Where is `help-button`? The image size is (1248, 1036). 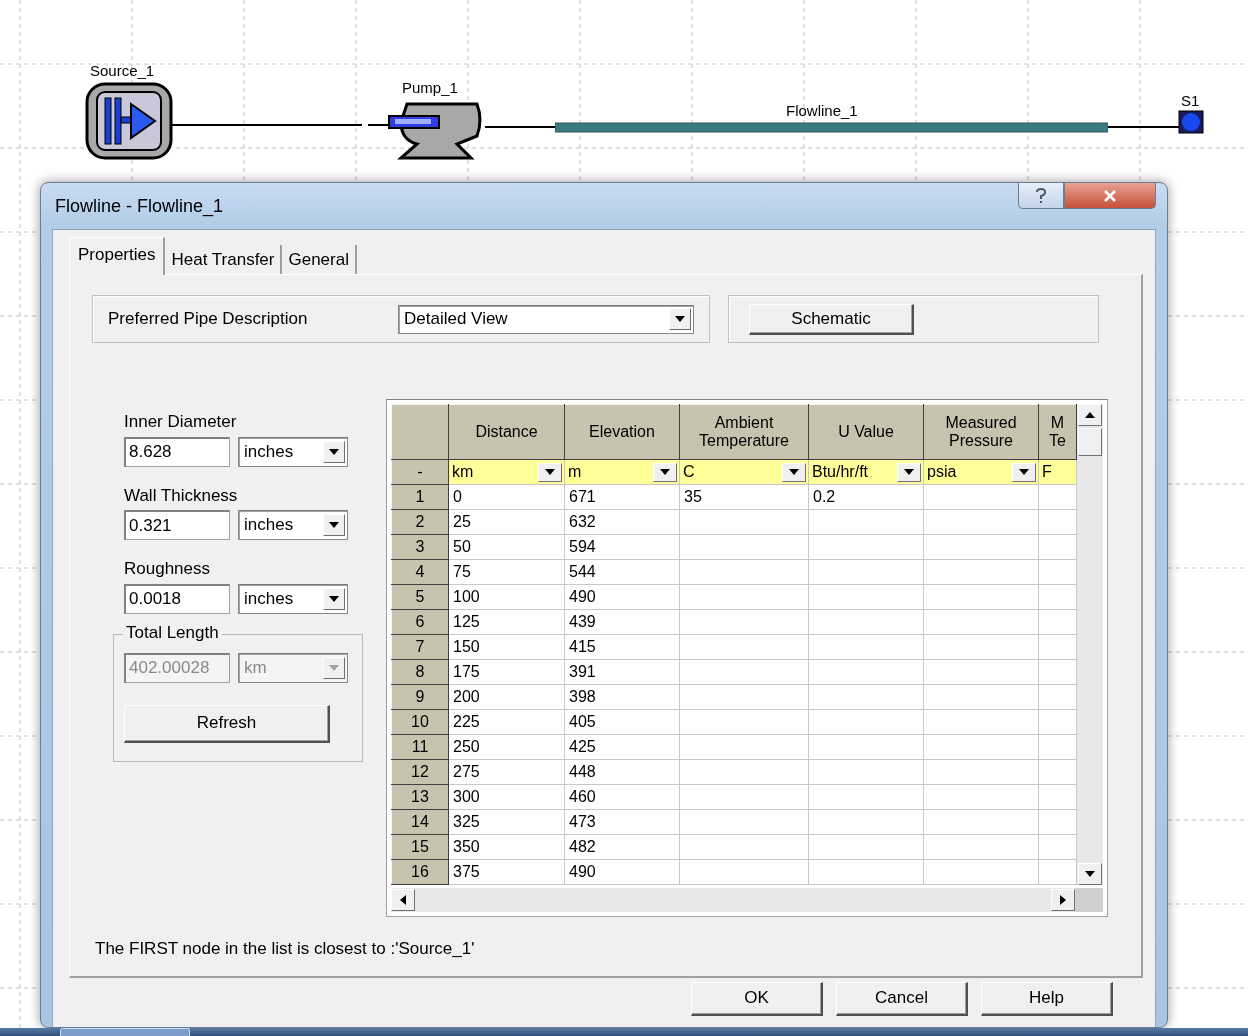 help-button is located at coordinates (1041, 196).